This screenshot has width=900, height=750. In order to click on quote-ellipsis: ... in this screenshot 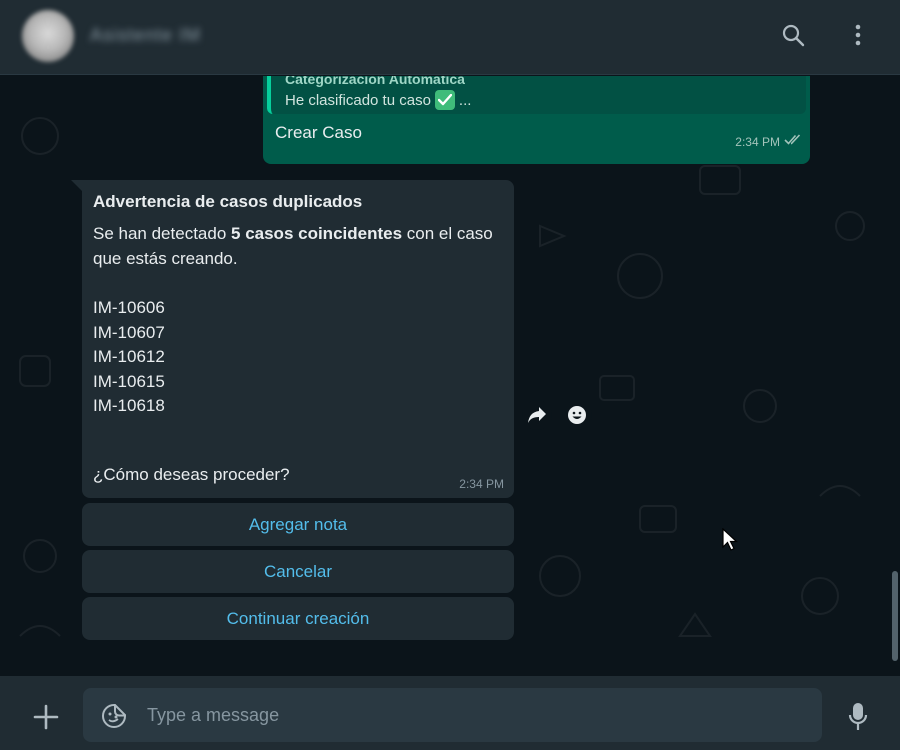, I will do `click(465, 100)`.